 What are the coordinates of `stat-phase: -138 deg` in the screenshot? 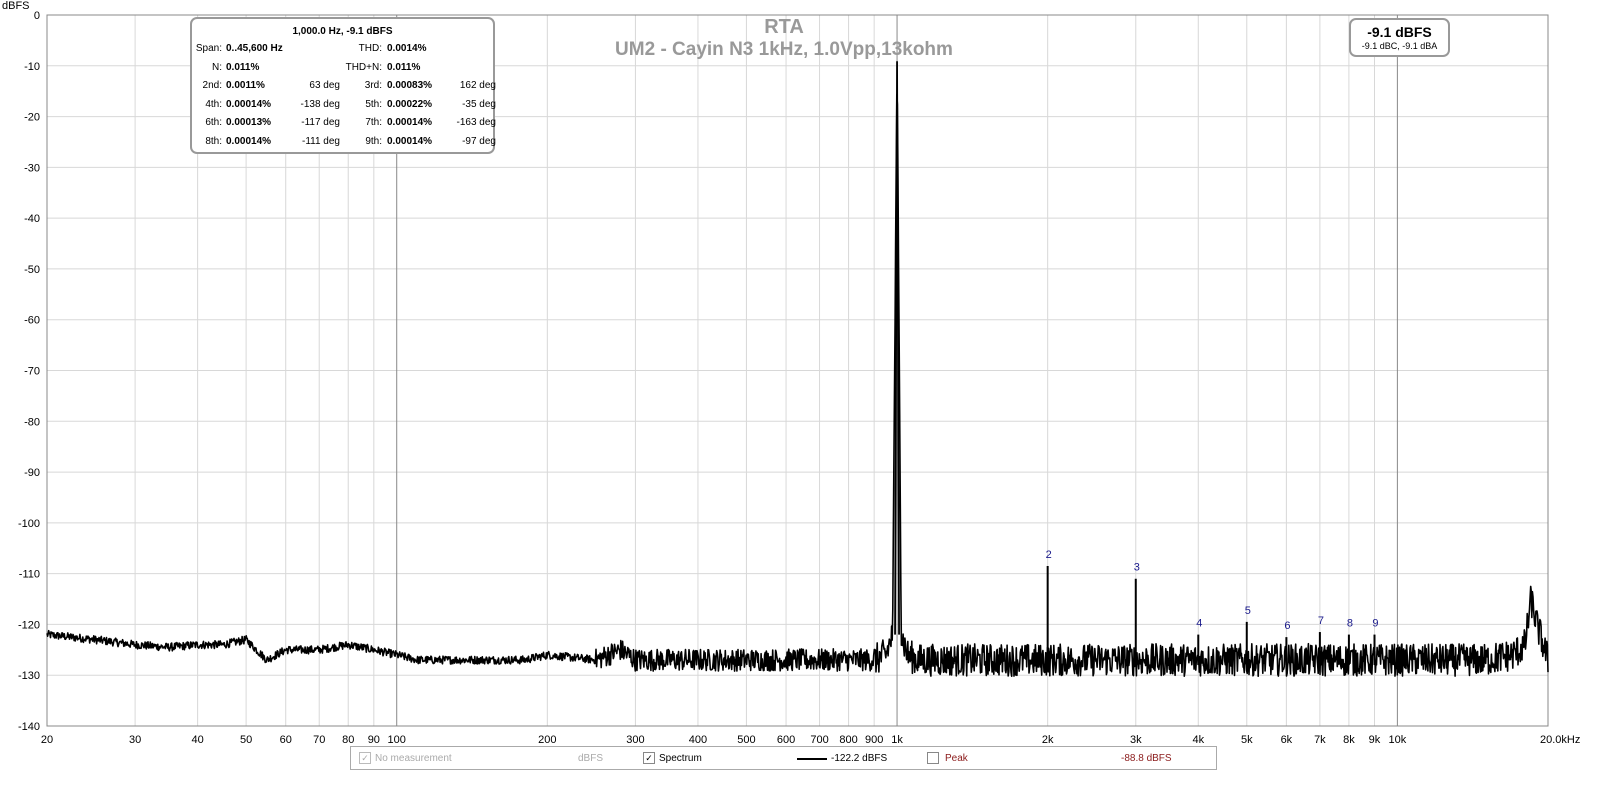 It's located at (320, 104).